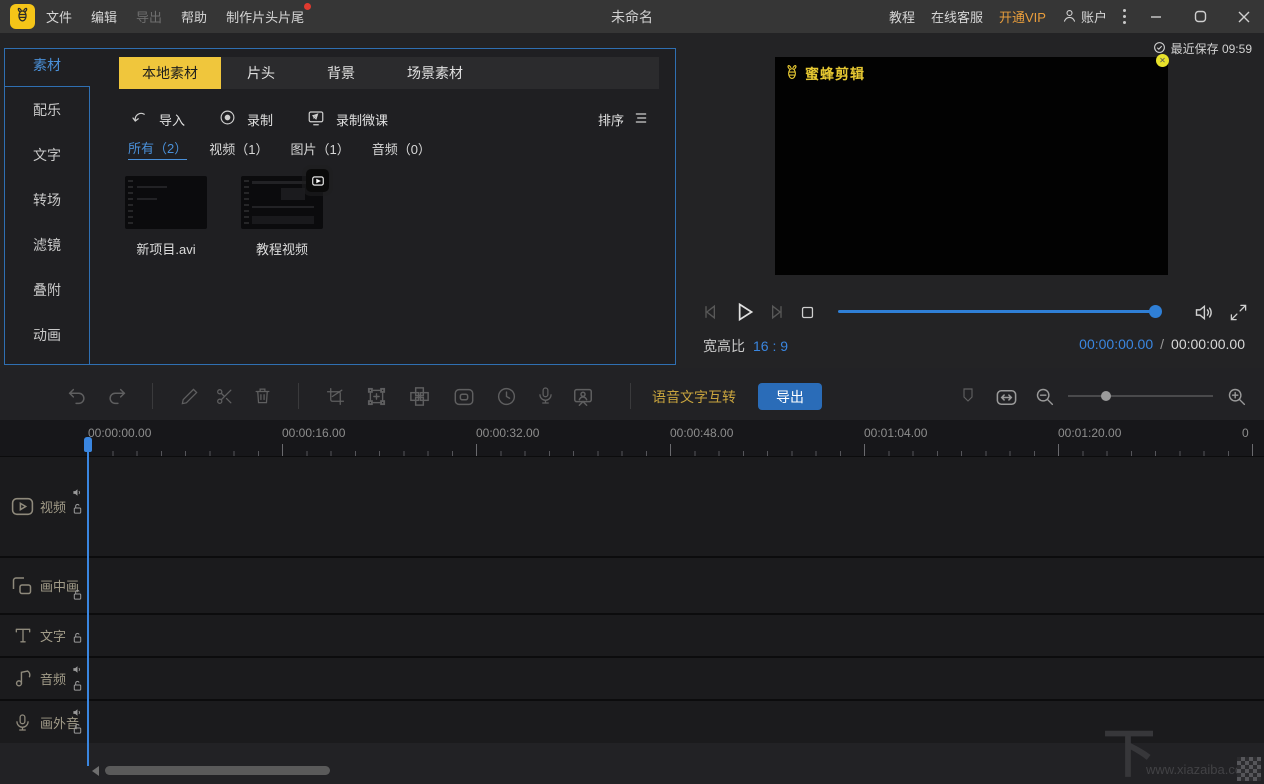  Describe the element at coordinates (508, 433) in the screenshot. I see `ruler-label: 00:00:32.00` at that location.